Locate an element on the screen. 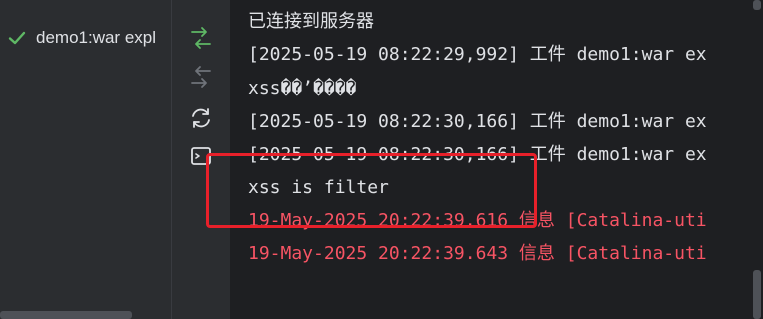 The height and width of the screenshot is (319, 763). deploy-icon is located at coordinates (201, 38).